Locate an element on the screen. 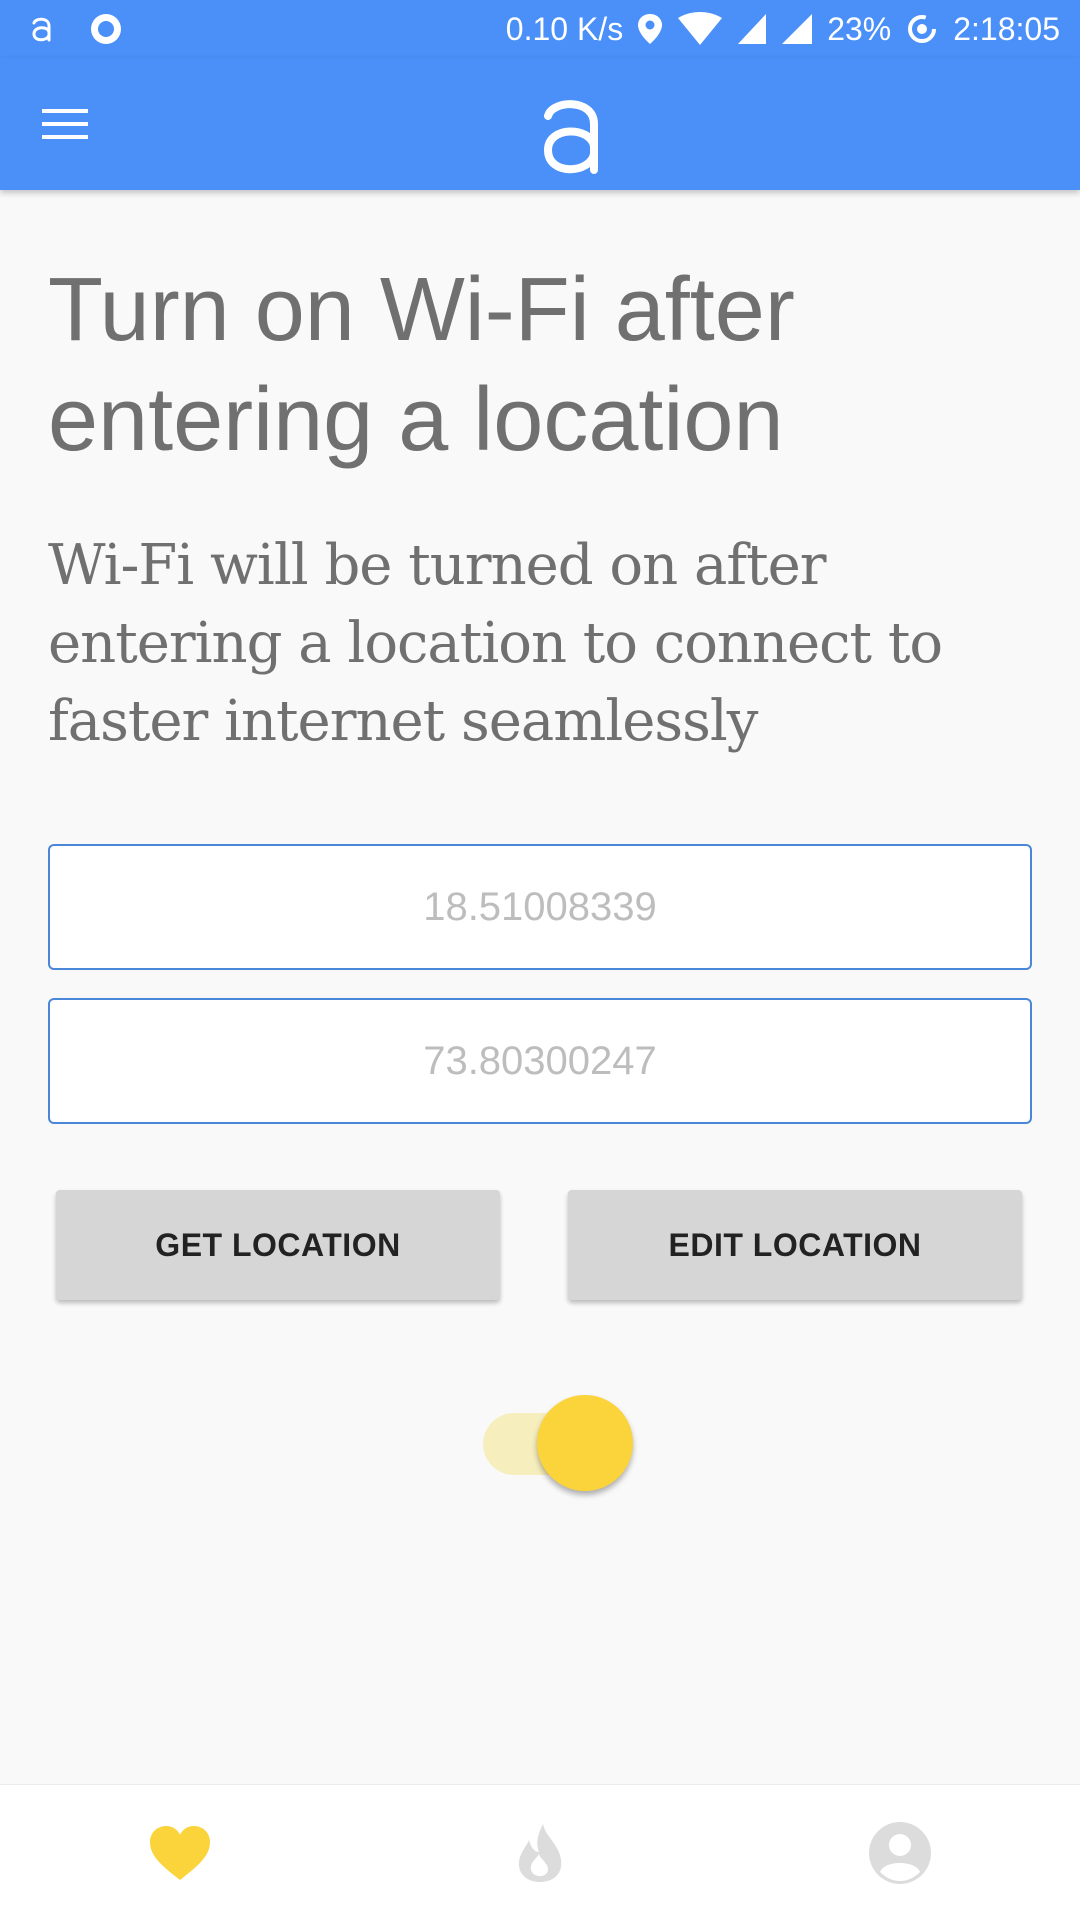  nav-profile is located at coordinates (900, 1853).